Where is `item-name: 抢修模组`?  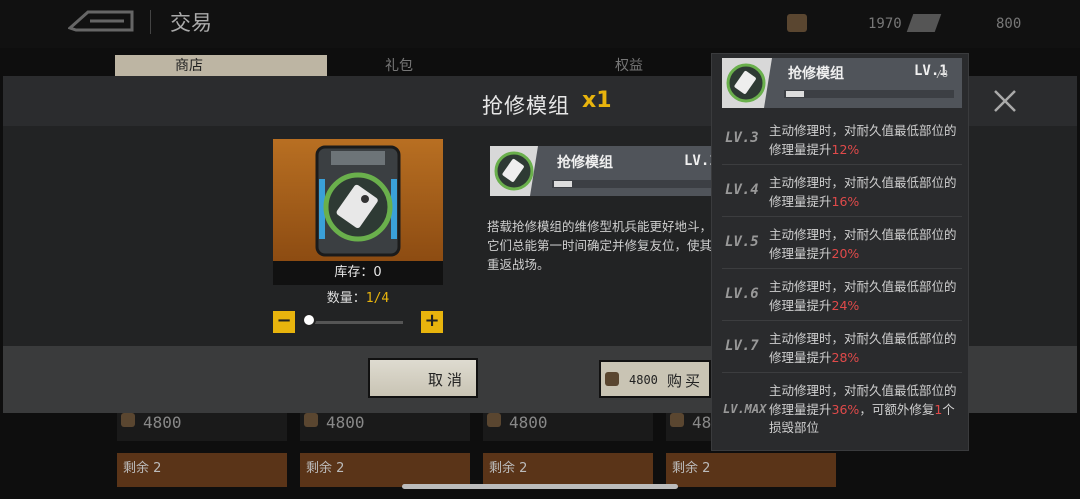 item-name: 抢修模组 is located at coordinates (585, 163).